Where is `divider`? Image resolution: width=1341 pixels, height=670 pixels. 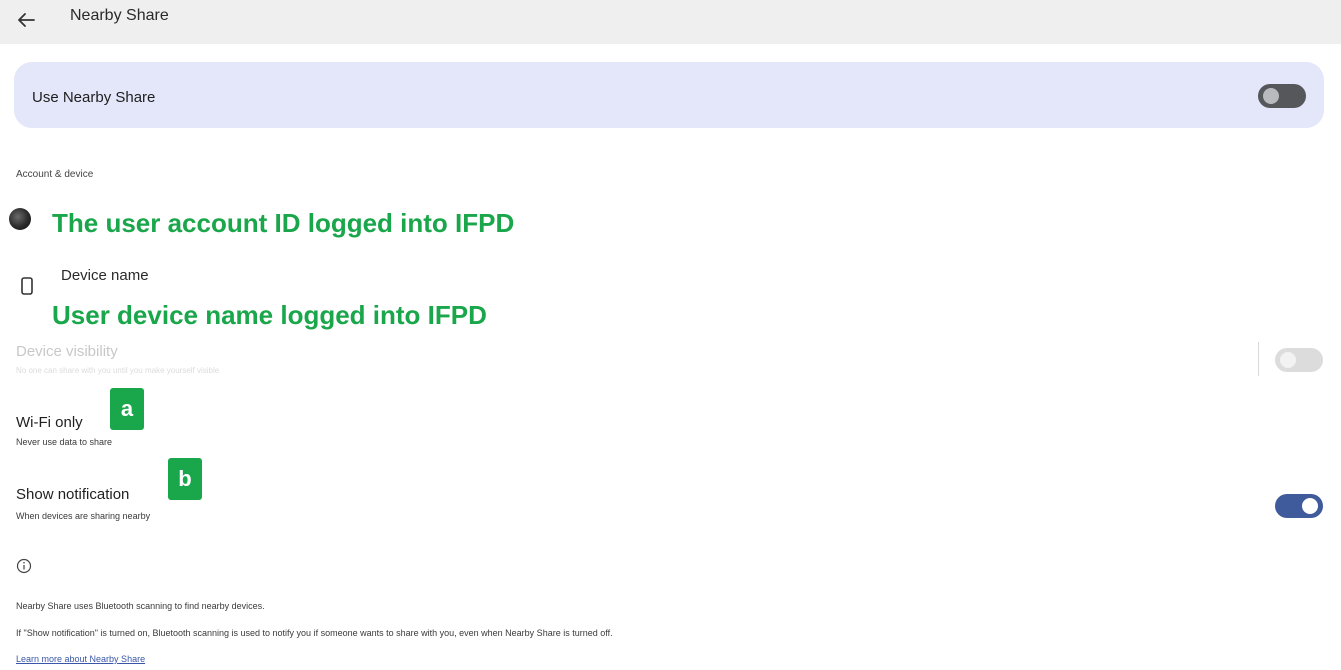
divider is located at coordinates (1258, 359).